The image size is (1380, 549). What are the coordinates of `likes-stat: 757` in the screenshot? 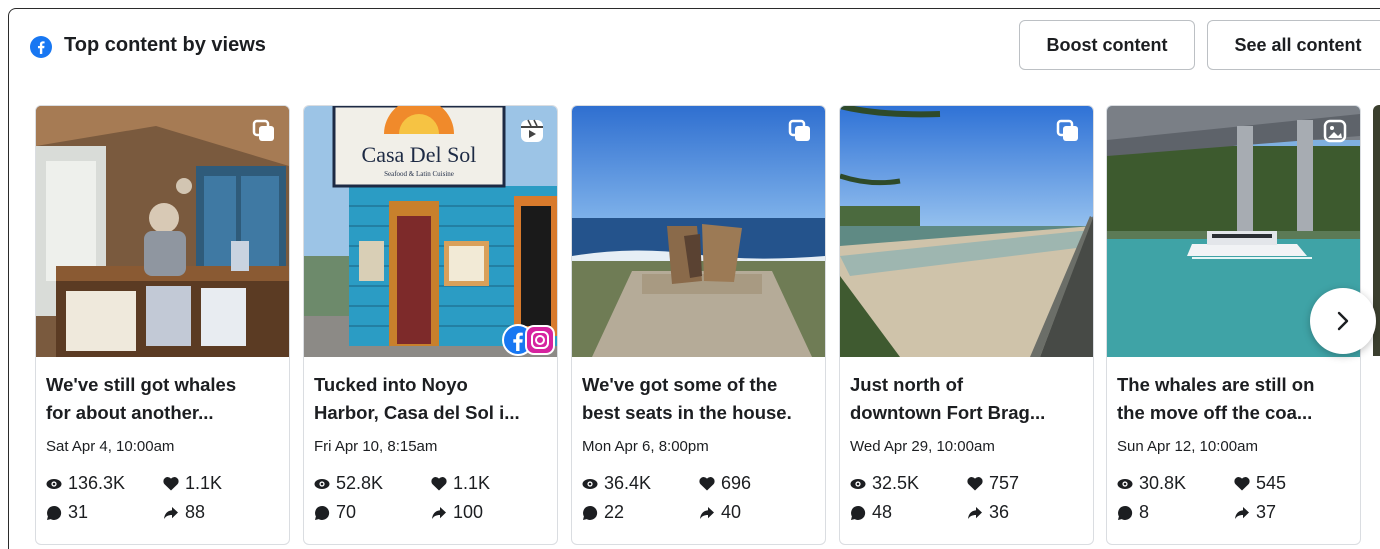 It's located at (993, 483).